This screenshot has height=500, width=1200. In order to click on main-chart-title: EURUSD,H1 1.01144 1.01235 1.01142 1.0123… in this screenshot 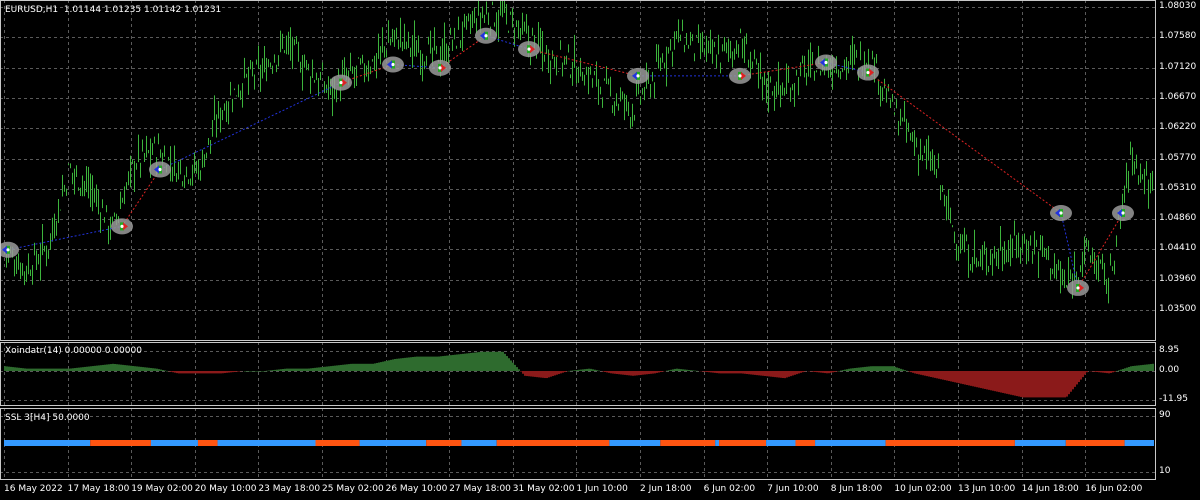, I will do `click(113, 10)`.